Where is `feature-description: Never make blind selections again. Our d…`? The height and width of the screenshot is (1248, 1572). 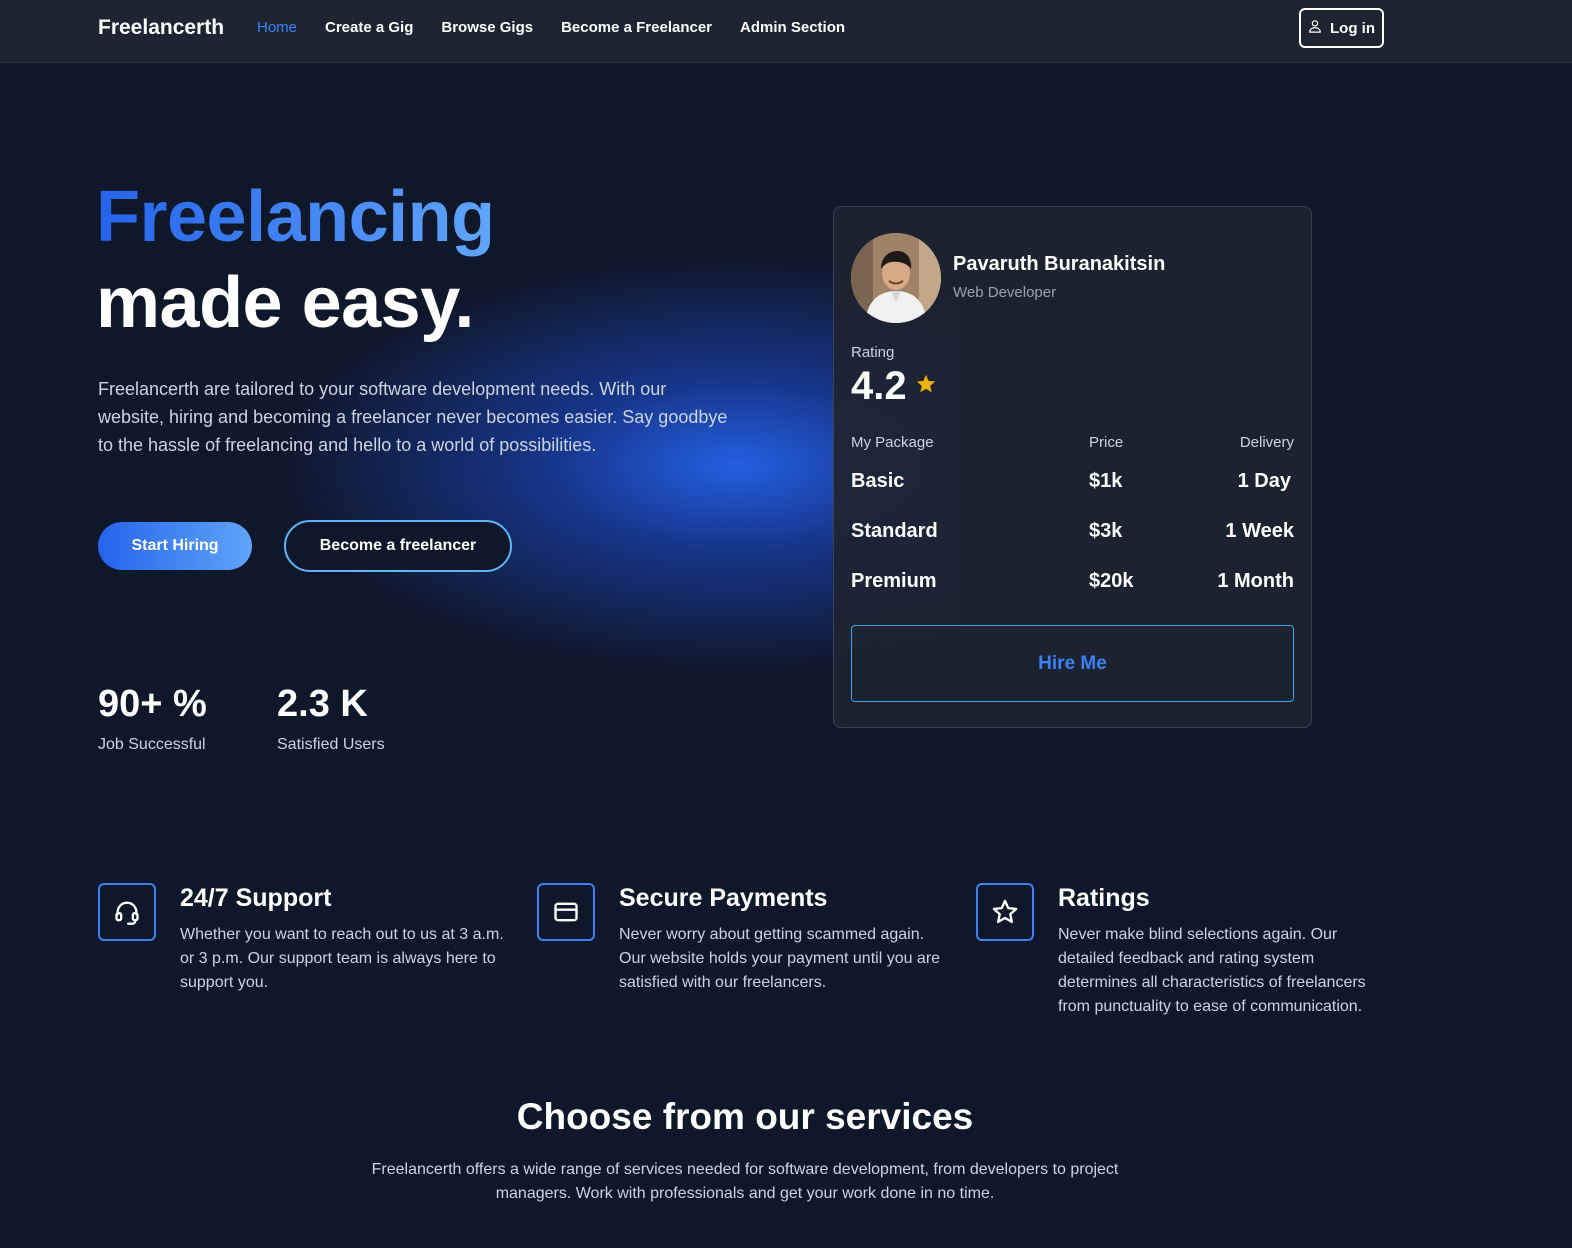
feature-description: Never make blind selections again. Our d… is located at coordinates (1212, 970).